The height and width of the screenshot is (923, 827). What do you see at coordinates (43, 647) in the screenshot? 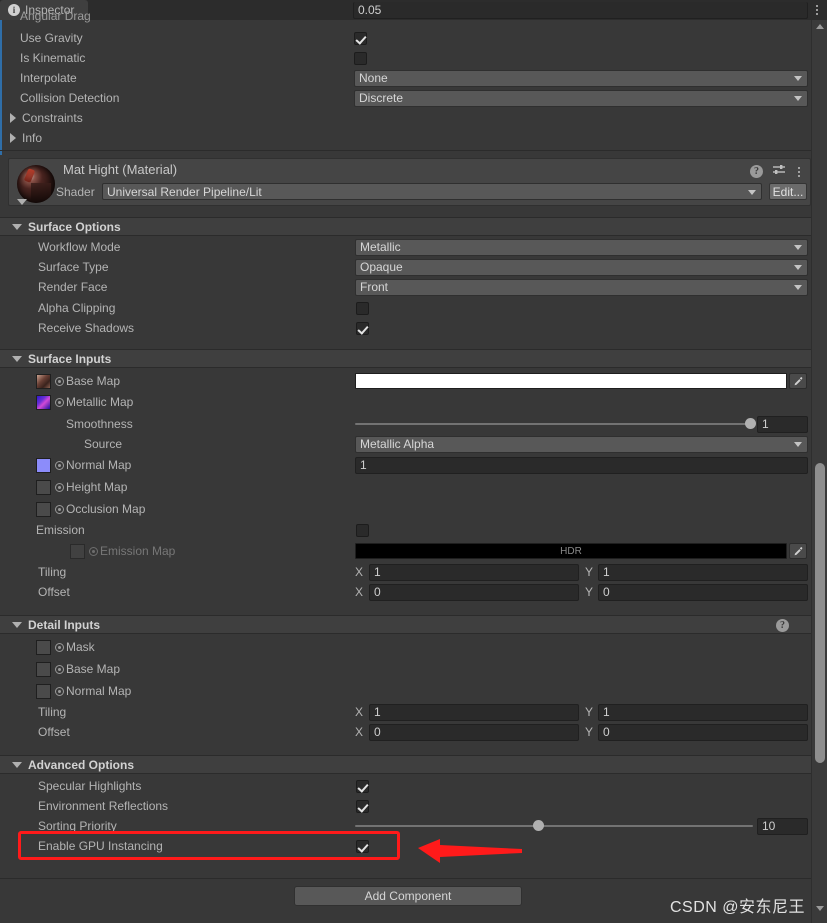
I see `detail-mask-thumbnail` at bounding box center [43, 647].